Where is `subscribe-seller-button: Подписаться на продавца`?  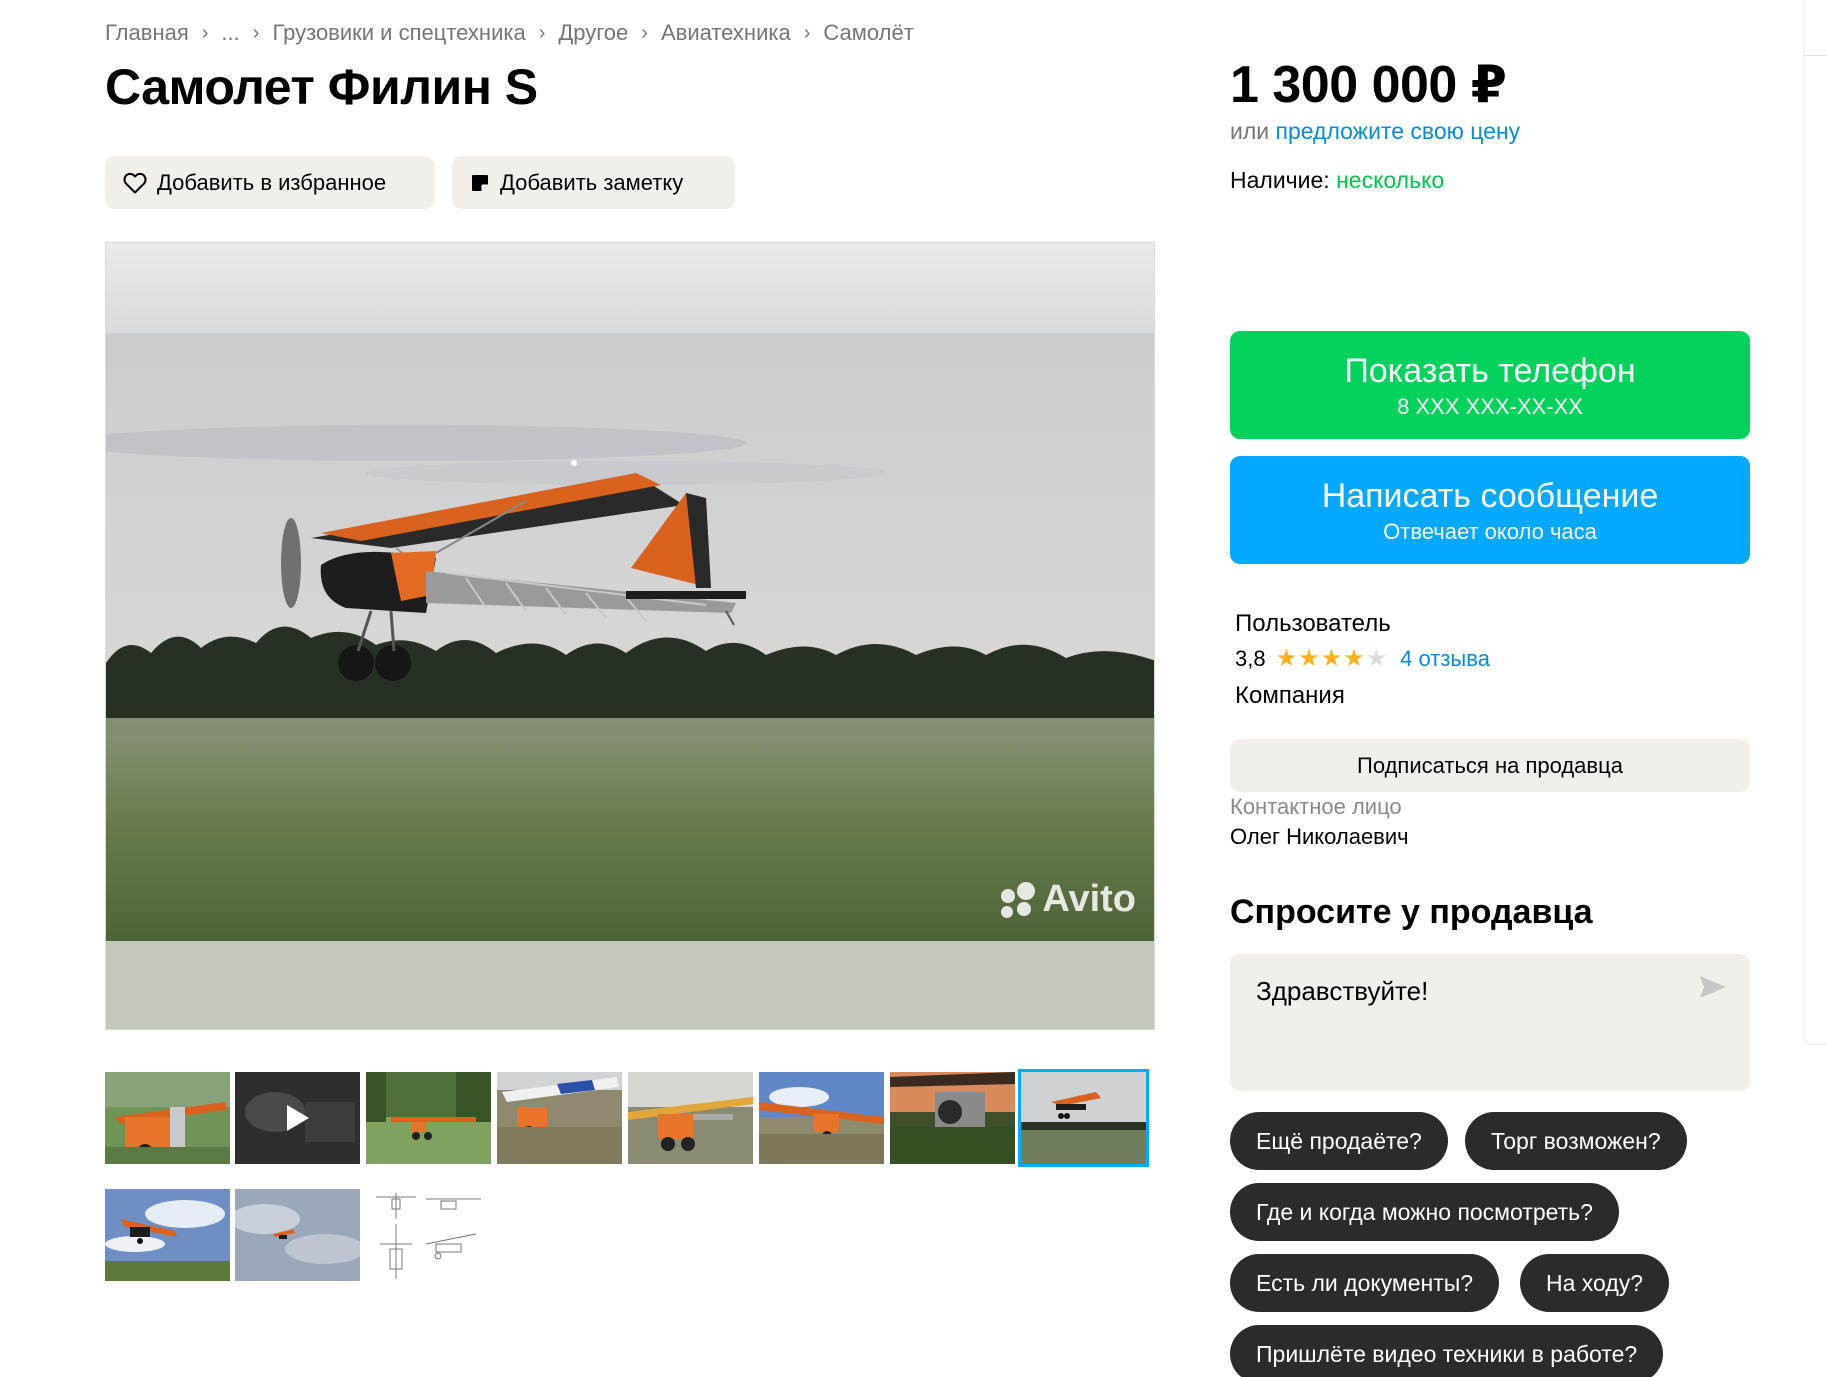 subscribe-seller-button: Подписаться на продавца is located at coordinates (1490, 765).